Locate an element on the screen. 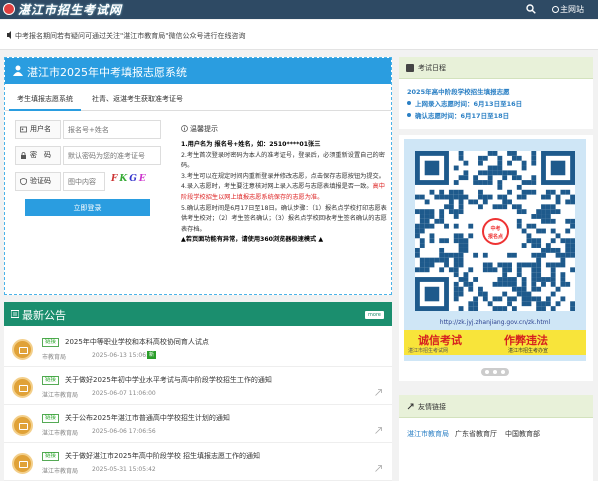  username-row: 用户名 is located at coordinates (88, 129).